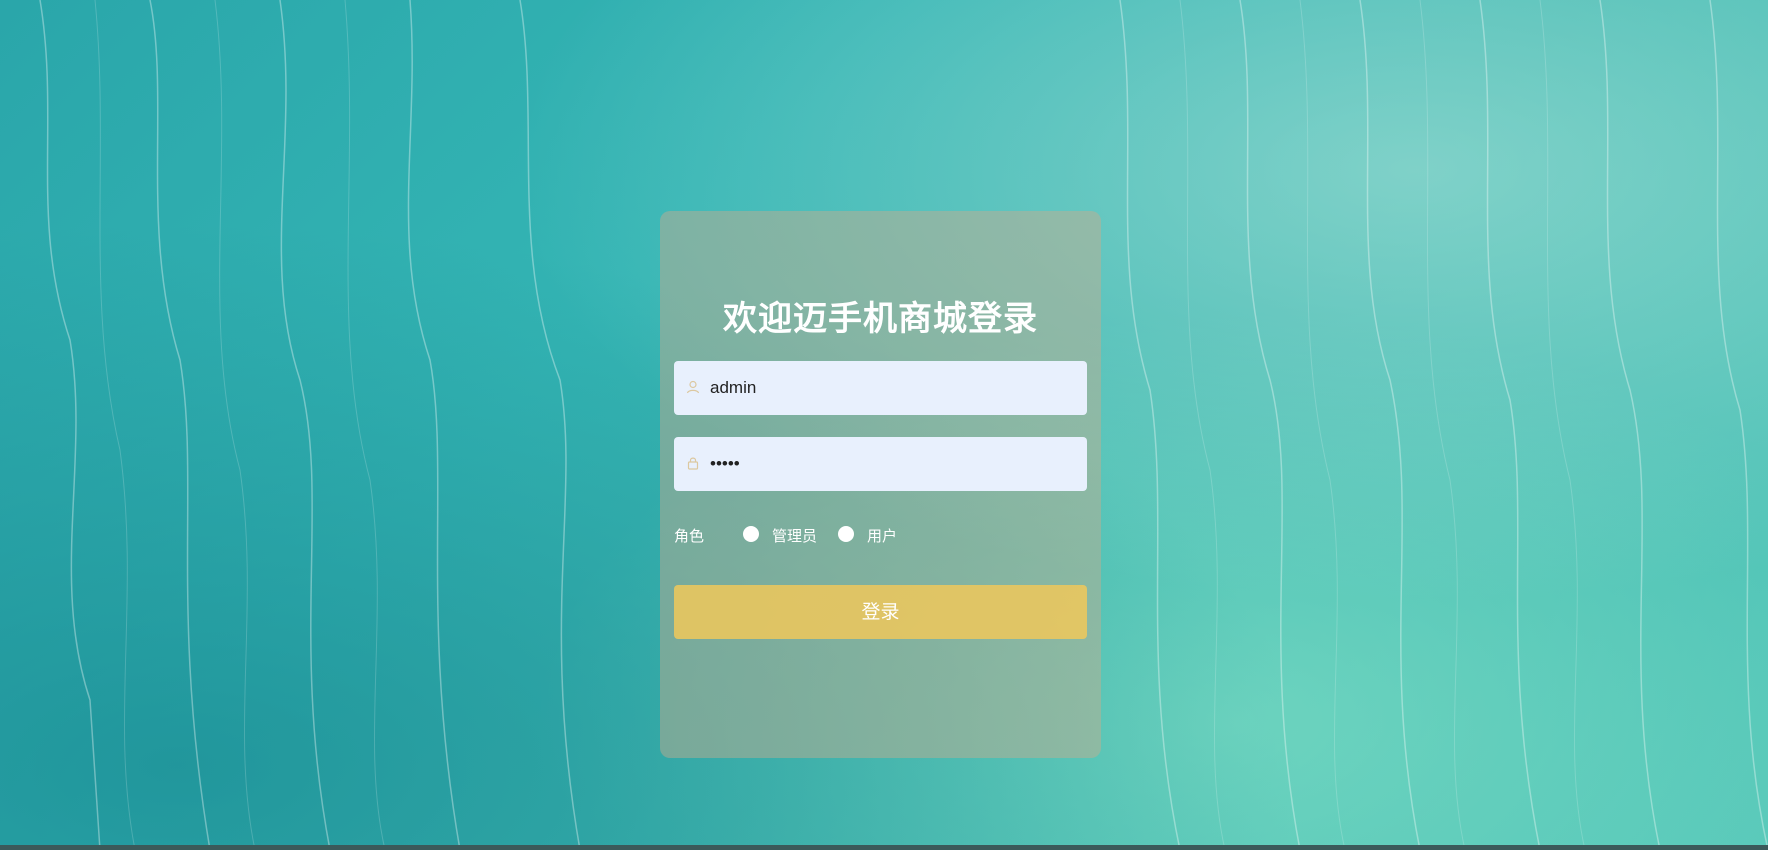 This screenshot has width=1768, height=850. What do you see at coordinates (892, 464) in the screenshot?
I see `password-input` at bounding box center [892, 464].